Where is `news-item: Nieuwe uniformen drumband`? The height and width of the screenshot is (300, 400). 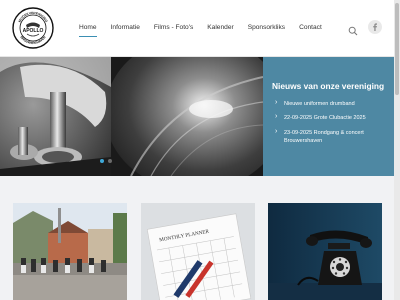 news-item: Nieuwe uniformen drumband is located at coordinates (328, 103).